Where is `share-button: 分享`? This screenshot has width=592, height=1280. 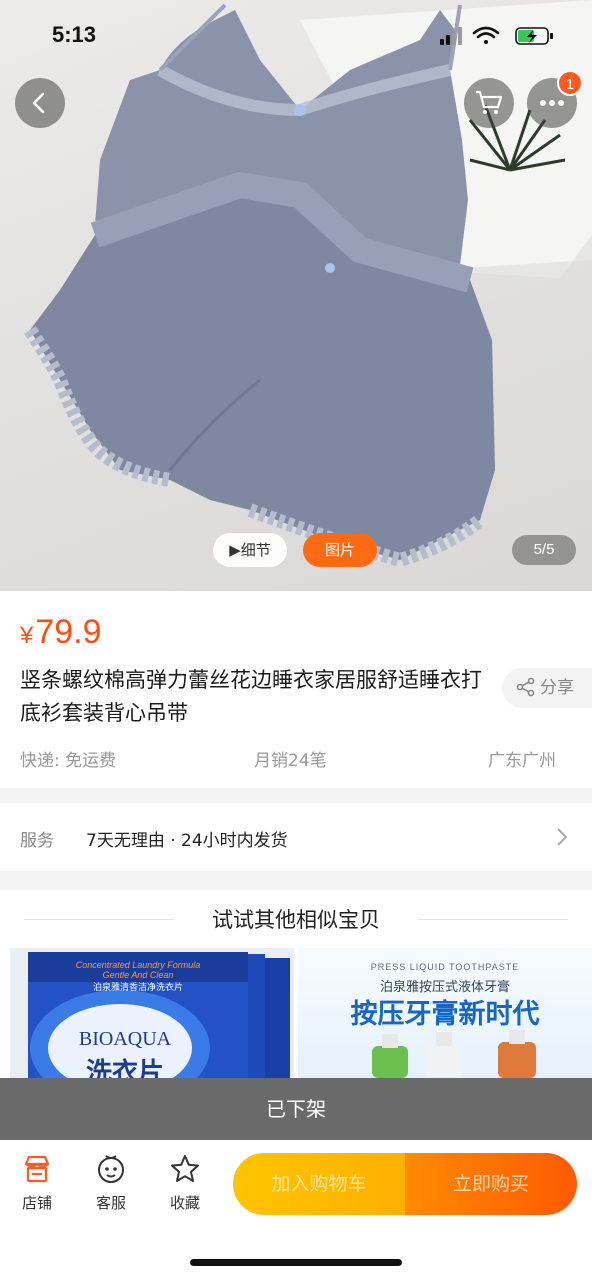 share-button: 分享 is located at coordinates (547, 688).